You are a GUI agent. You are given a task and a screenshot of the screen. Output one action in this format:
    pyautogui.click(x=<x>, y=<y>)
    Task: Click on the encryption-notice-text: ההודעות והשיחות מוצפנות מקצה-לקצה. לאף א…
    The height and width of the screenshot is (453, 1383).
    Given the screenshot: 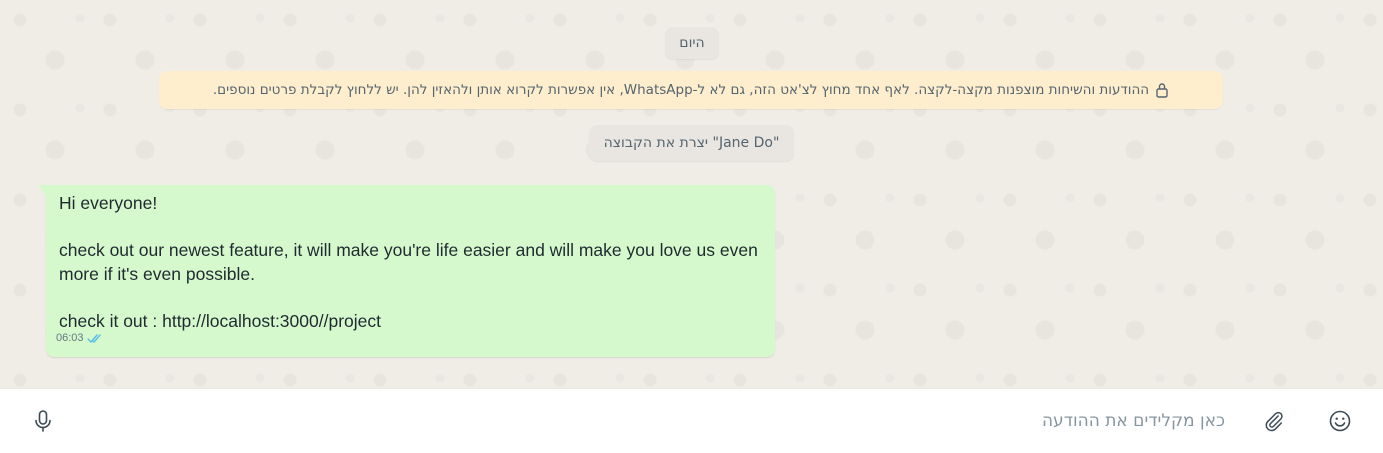 What is the action you would take?
    pyautogui.click(x=681, y=90)
    